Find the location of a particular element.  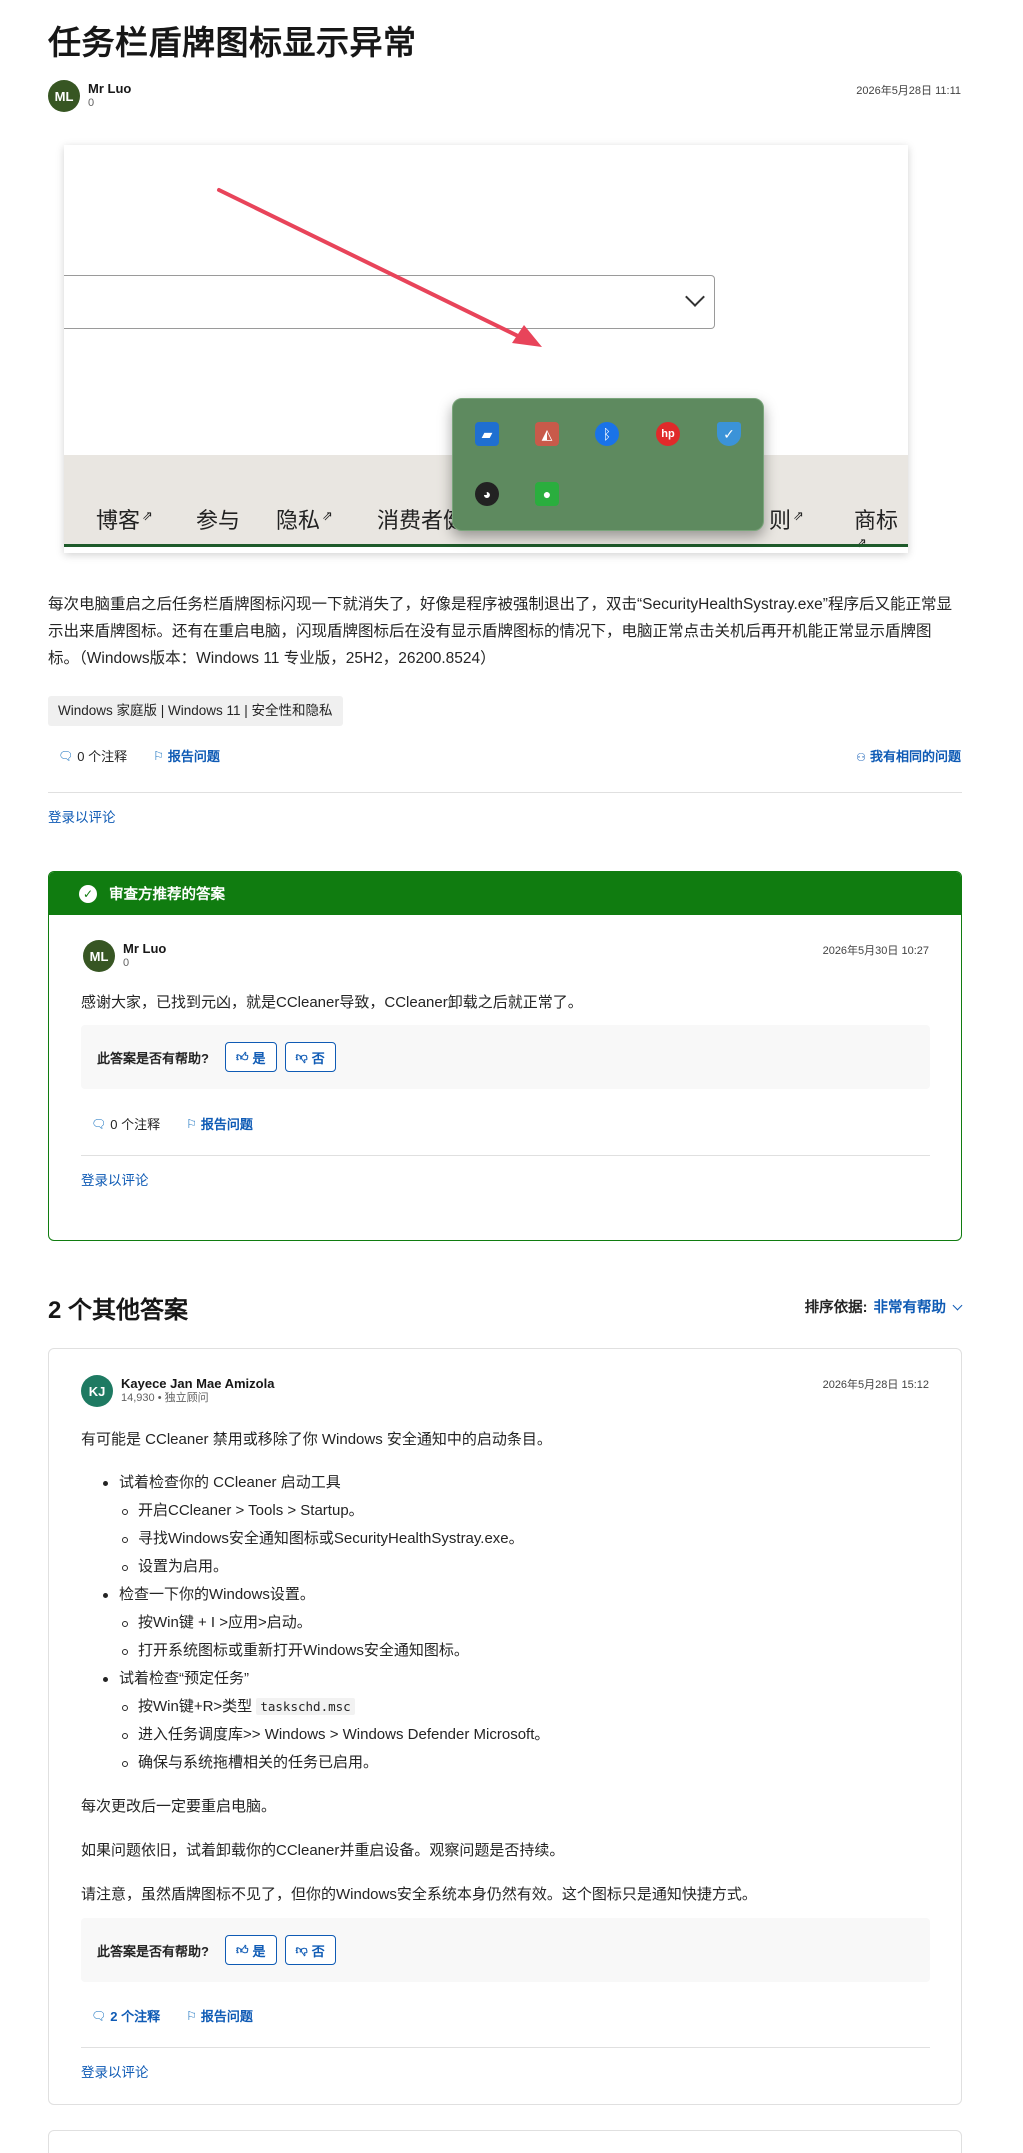

question-author: ML Mr Luo 0 is located at coordinates (89, 96).